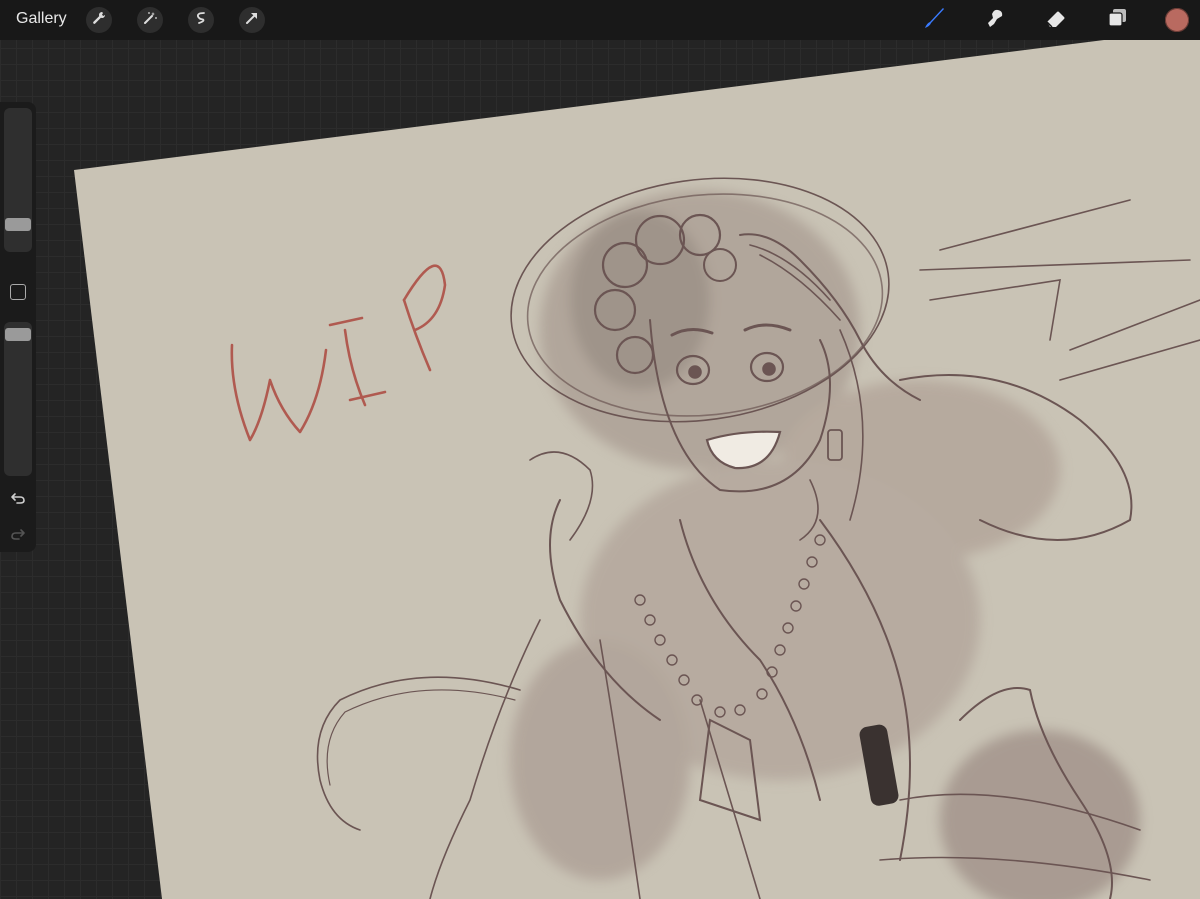 The height and width of the screenshot is (899, 1200). Describe the element at coordinates (18, 399) in the screenshot. I see `opacity-slider` at that location.